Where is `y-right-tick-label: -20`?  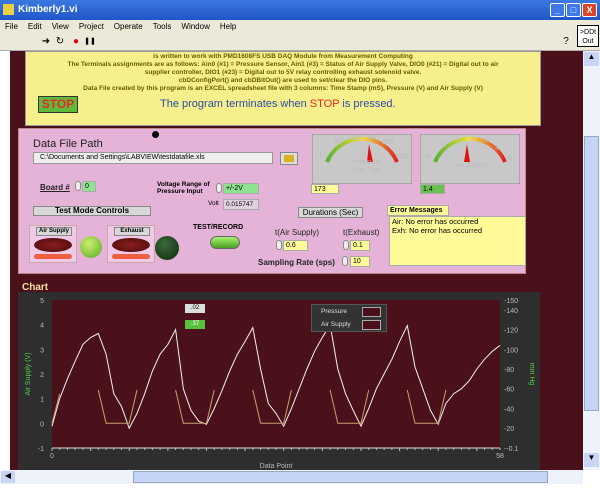 y-right-tick-label: -20 is located at coordinates (509, 429).